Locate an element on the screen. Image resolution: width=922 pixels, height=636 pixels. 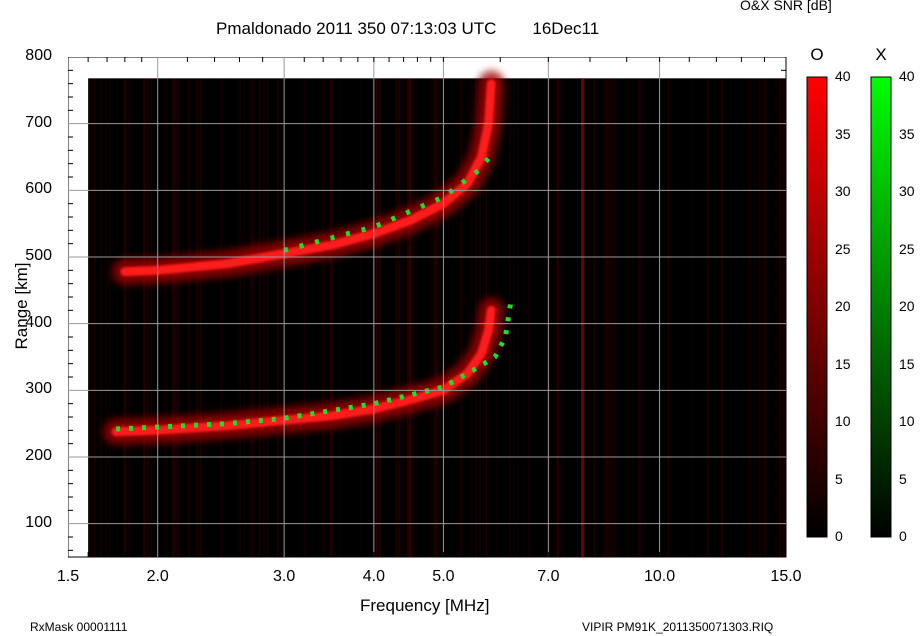
colorbar-title: O&X SNR [dB] is located at coordinates (786, 6).